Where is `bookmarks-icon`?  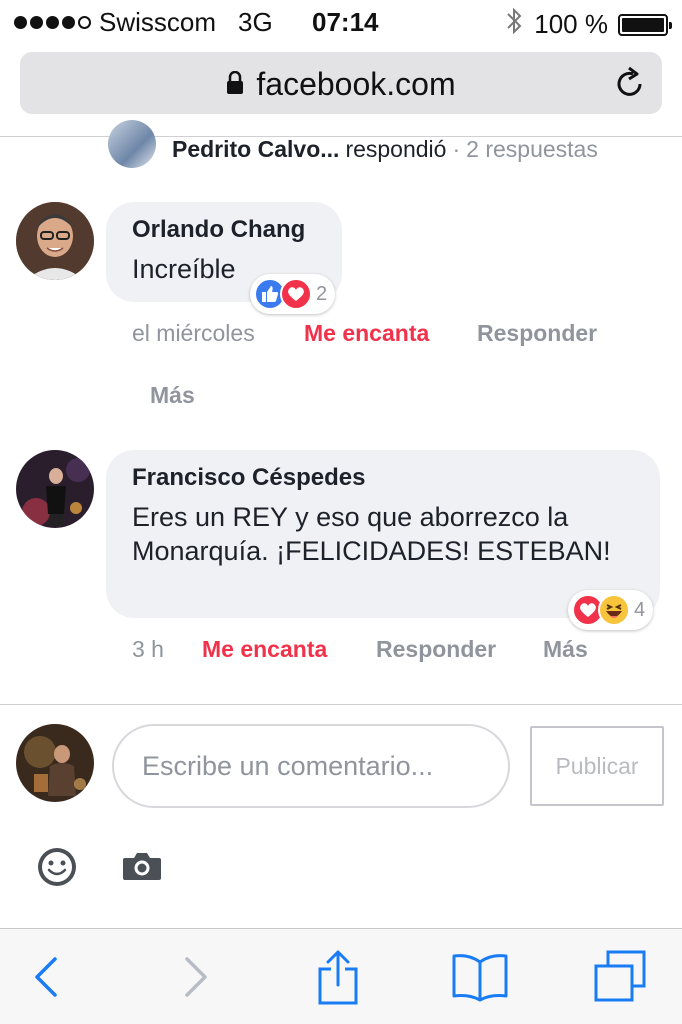
bookmarks-icon is located at coordinates (480, 977).